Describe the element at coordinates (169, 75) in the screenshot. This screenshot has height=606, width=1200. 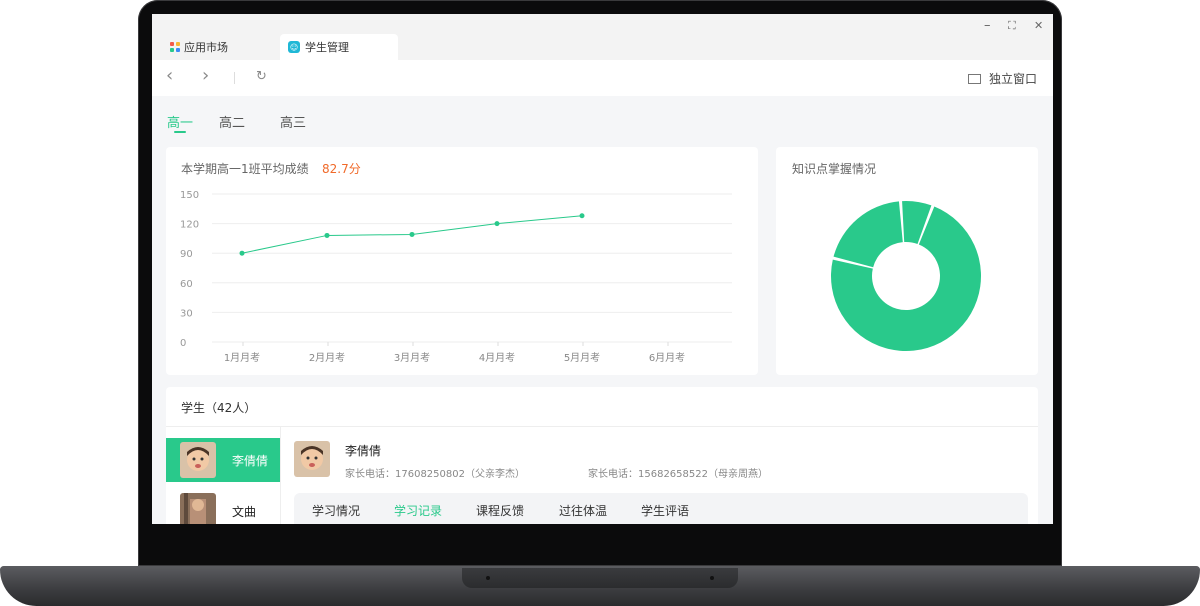
I see `back-button: ‹` at that location.